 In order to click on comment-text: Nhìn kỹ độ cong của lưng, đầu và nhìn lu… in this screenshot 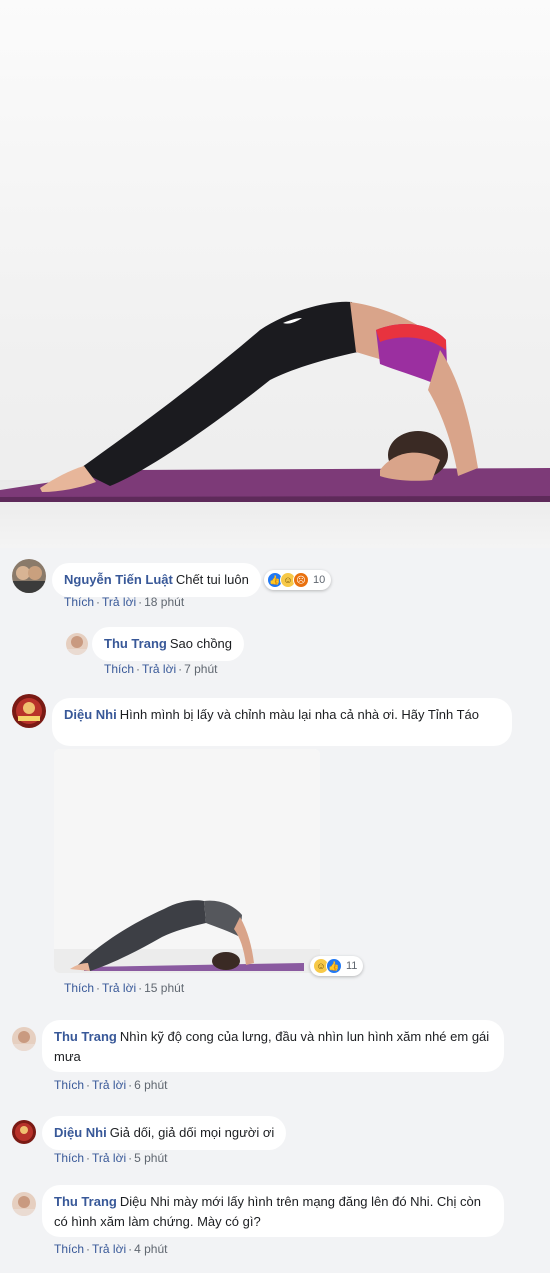, I will do `click(272, 1046)`.